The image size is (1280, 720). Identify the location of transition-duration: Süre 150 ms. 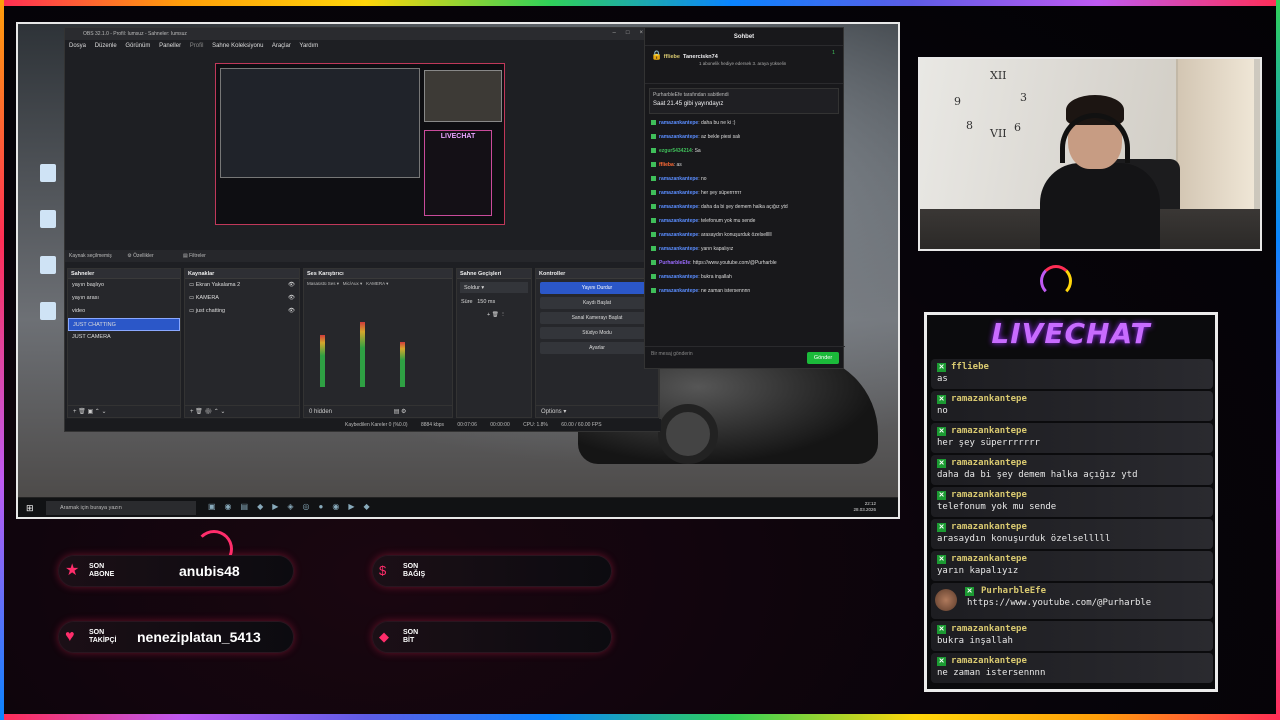
(494, 302).